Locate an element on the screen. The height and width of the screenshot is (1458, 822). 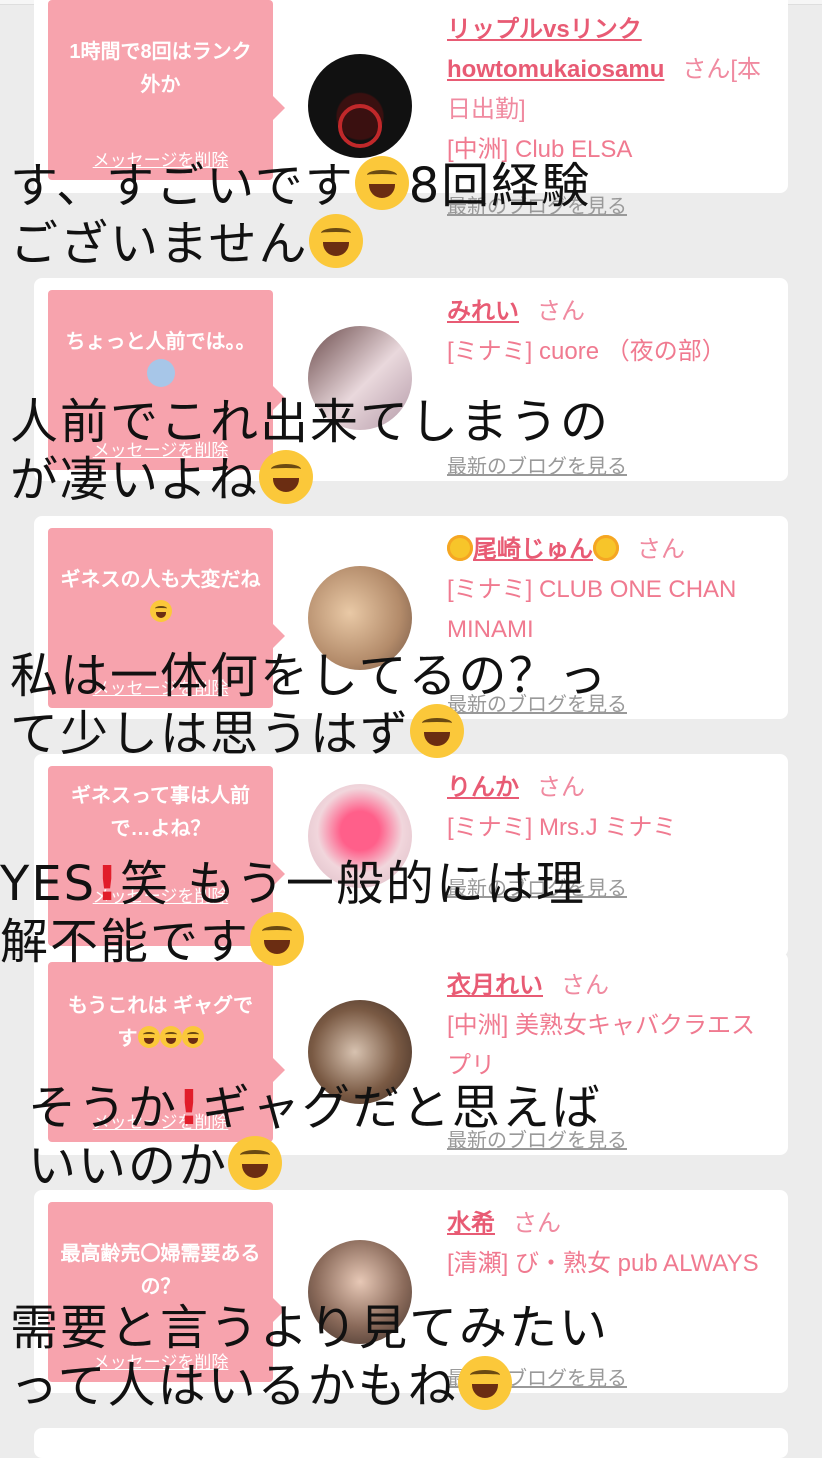
message-text: 1時間で8回はランク外か is located at coordinates (160, 68).